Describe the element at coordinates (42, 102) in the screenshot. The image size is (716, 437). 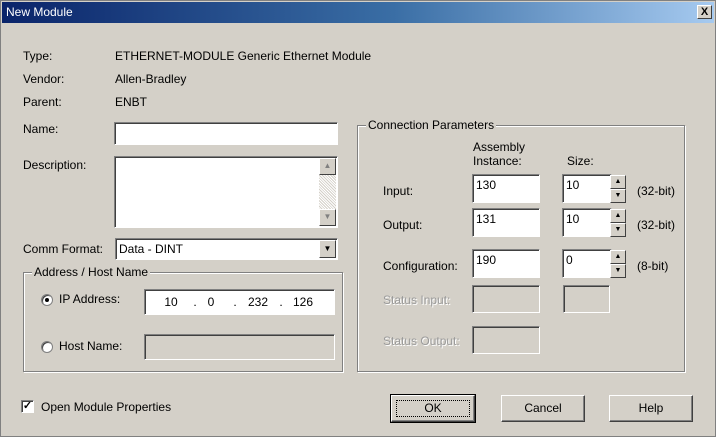
I see `parent-label: Parent:` at that location.